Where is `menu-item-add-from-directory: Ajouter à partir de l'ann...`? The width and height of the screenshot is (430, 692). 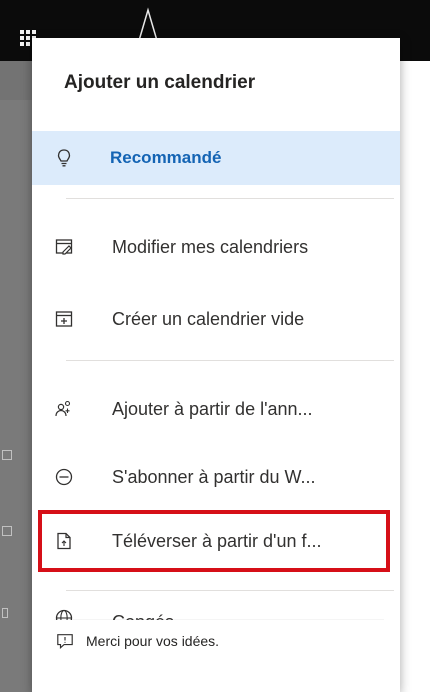
menu-item-add-from-directory: Ajouter à partir de l'ann... is located at coordinates (216, 409).